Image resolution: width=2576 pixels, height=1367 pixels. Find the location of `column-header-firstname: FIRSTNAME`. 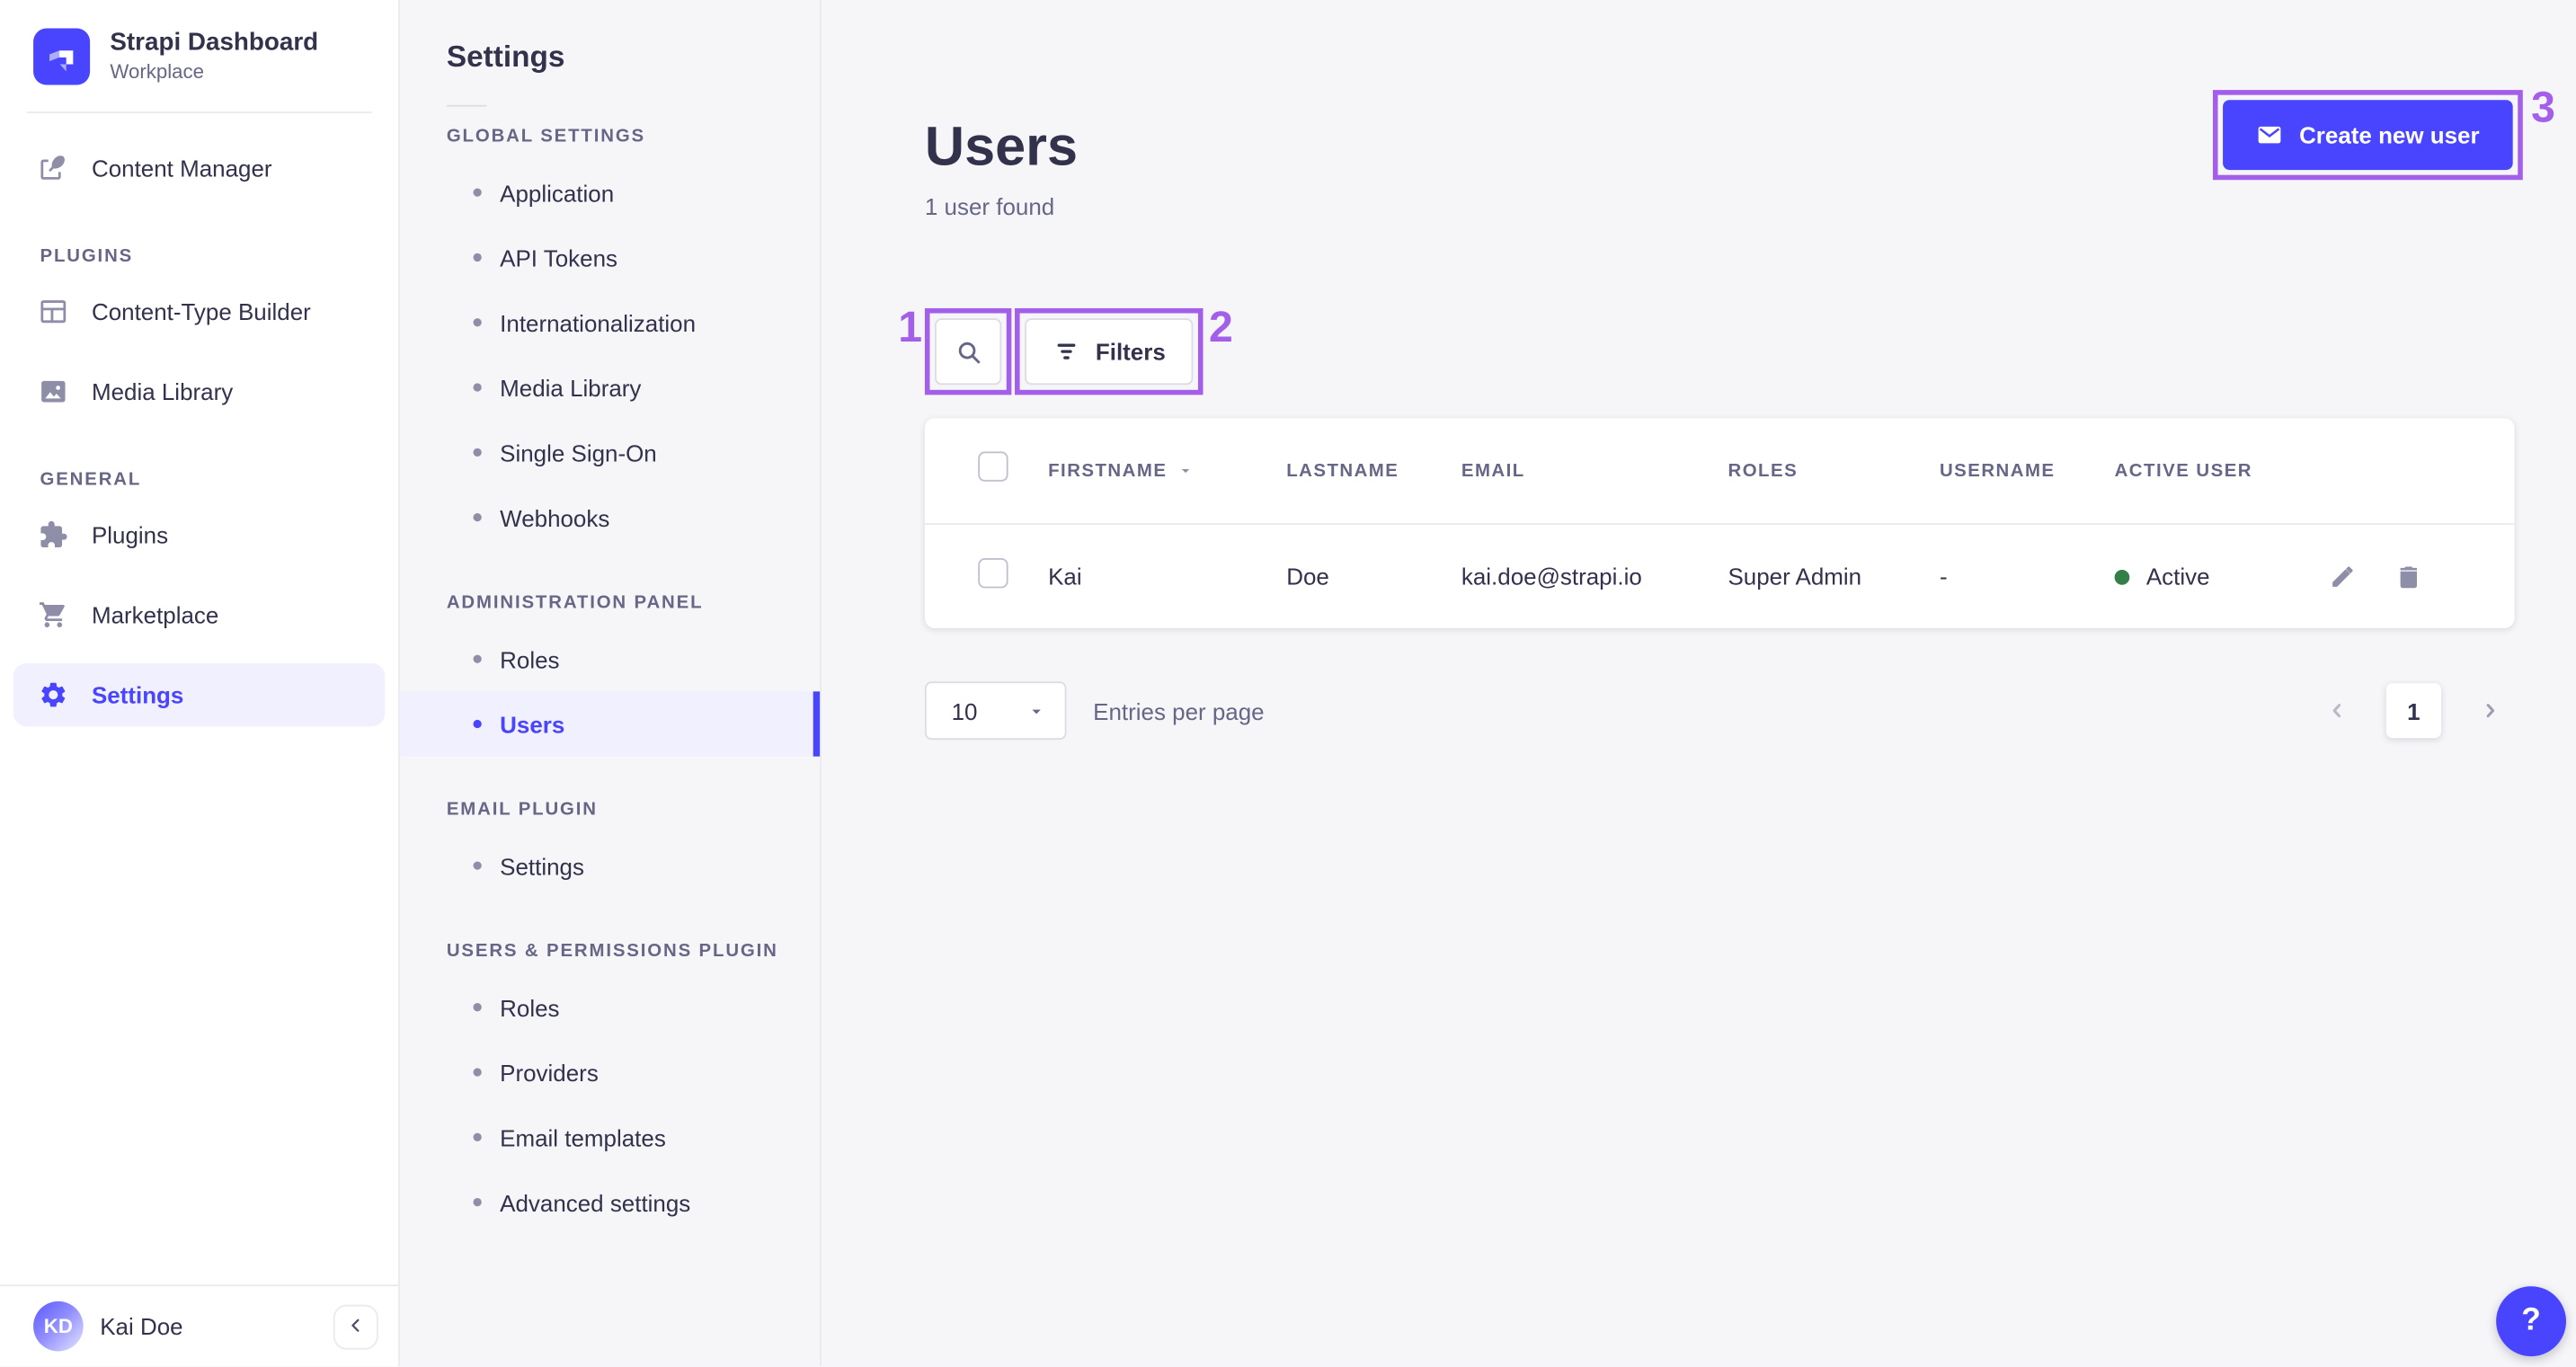

column-header-firstname: FIRSTNAME is located at coordinates (1167, 471).